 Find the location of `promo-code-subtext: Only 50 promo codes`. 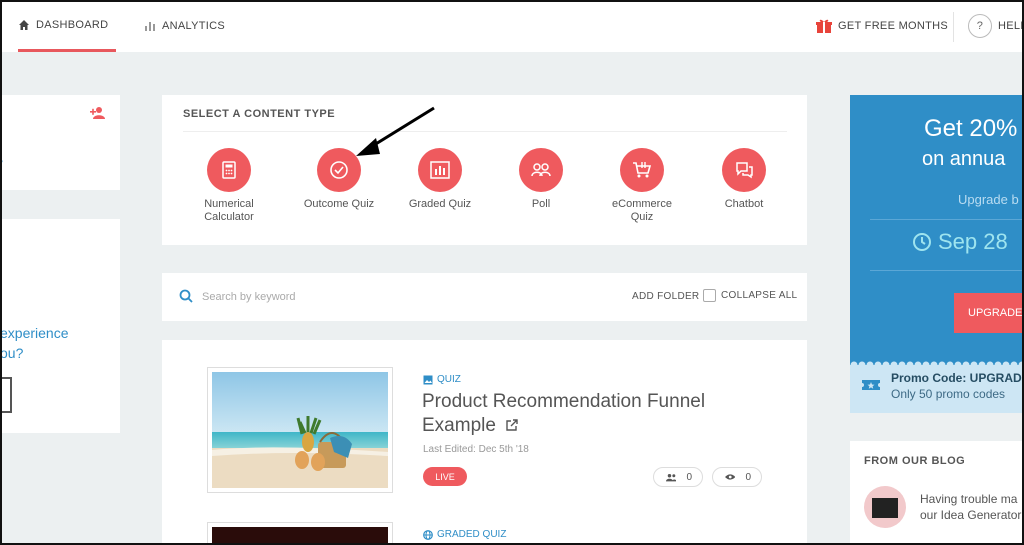

promo-code-subtext: Only 50 promo codes is located at coordinates (948, 394).